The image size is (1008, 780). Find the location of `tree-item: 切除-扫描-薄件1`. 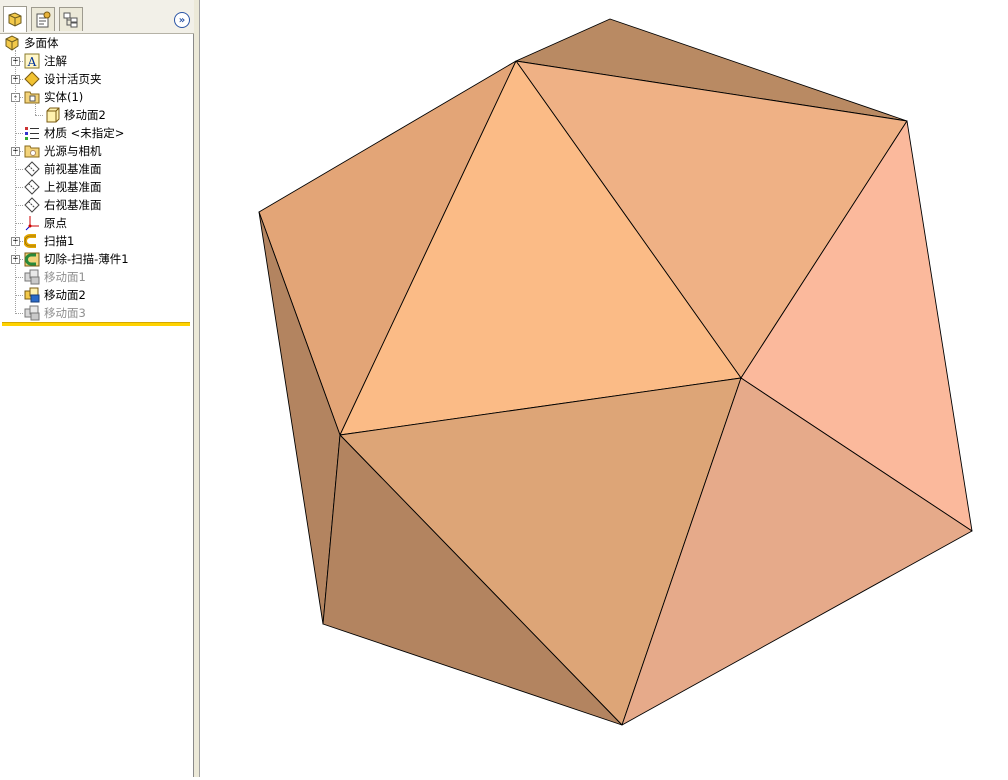

tree-item: 切除-扫描-薄件1 is located at coordinates (76, 259).